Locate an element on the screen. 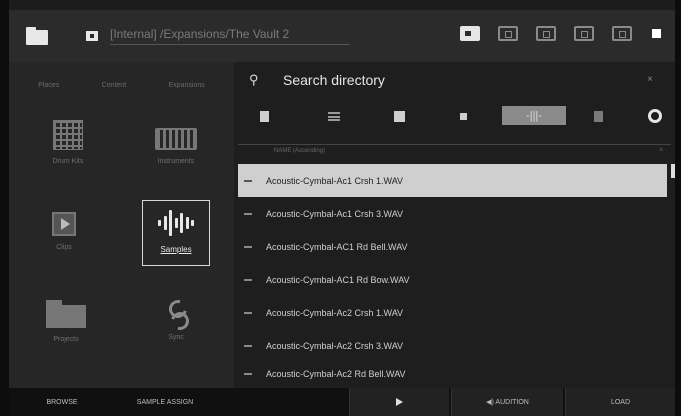  file-name: Acoustic-Cymbal-Ac2 Crsh 3.WAV is located at coordinates (335, 345).